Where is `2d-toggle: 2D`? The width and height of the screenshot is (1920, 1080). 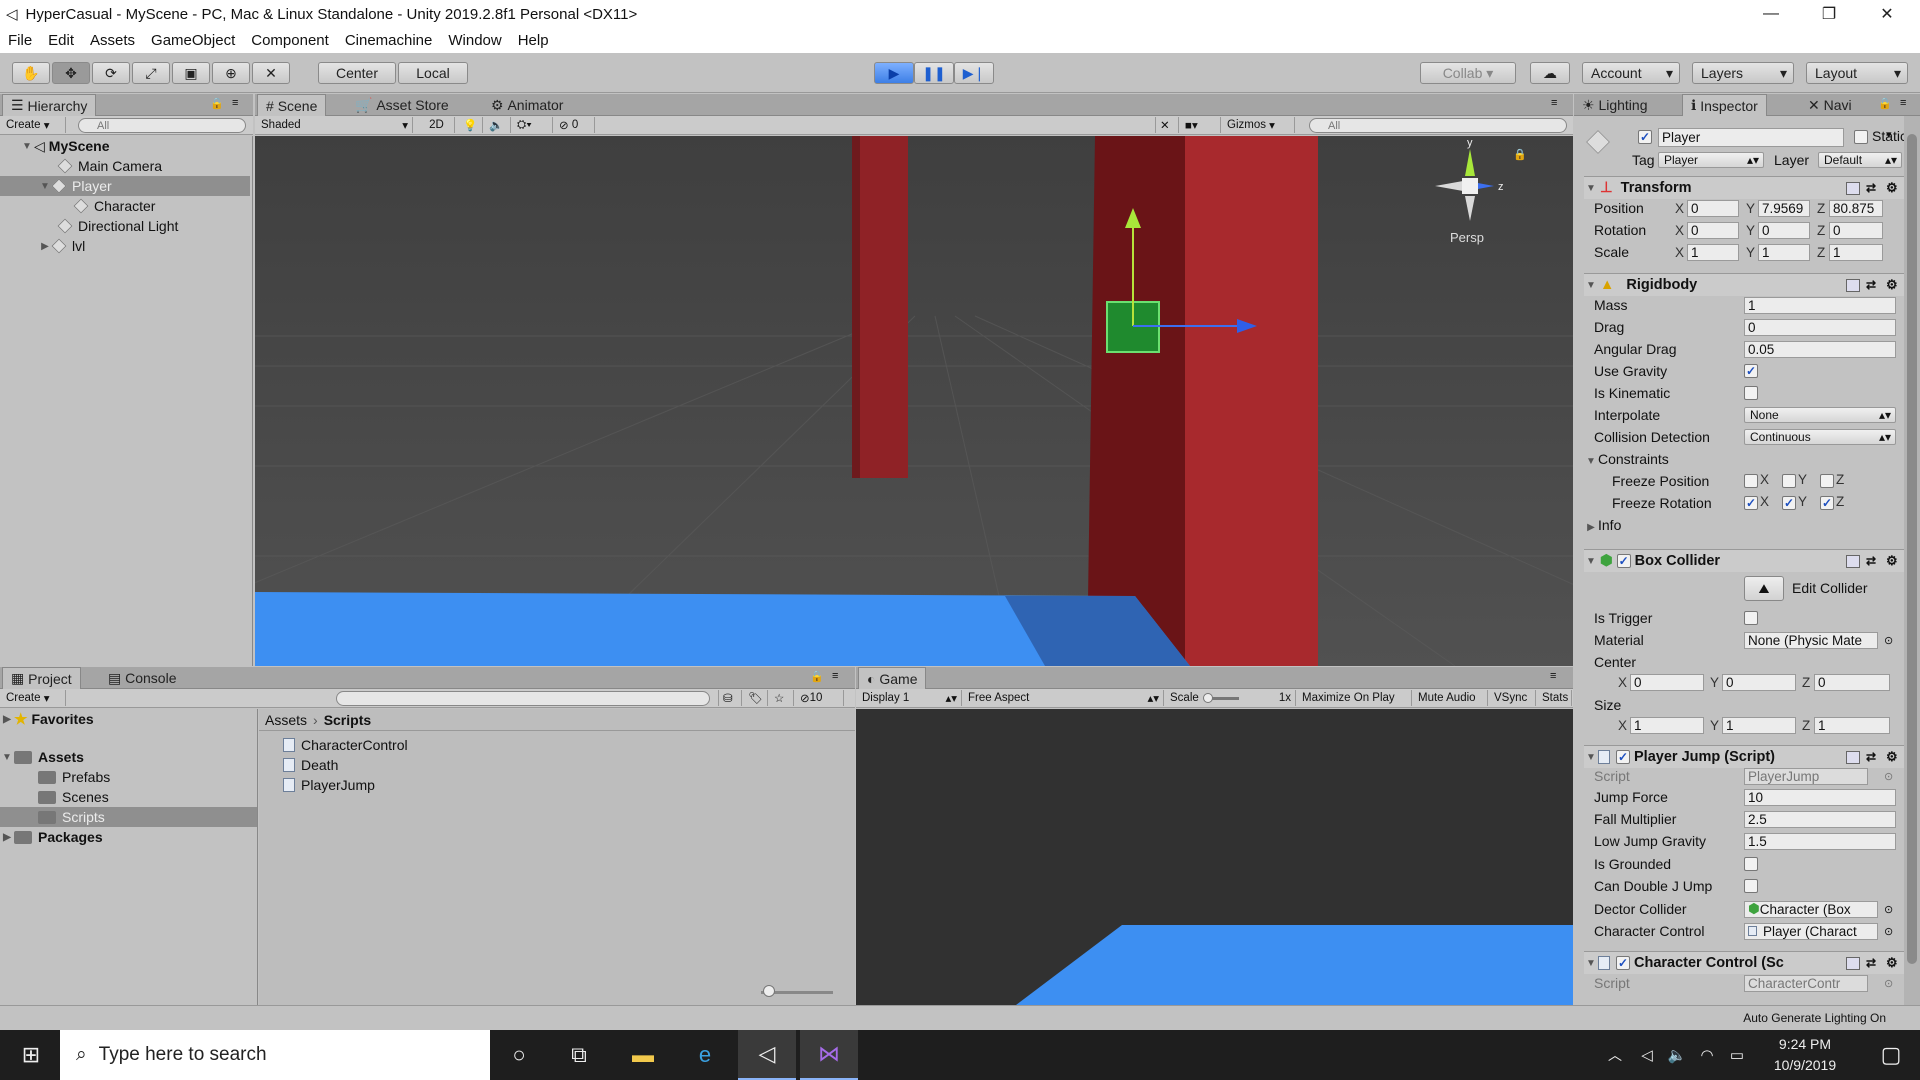 2d-toggle: 2D is located at coordinates (437, 125).